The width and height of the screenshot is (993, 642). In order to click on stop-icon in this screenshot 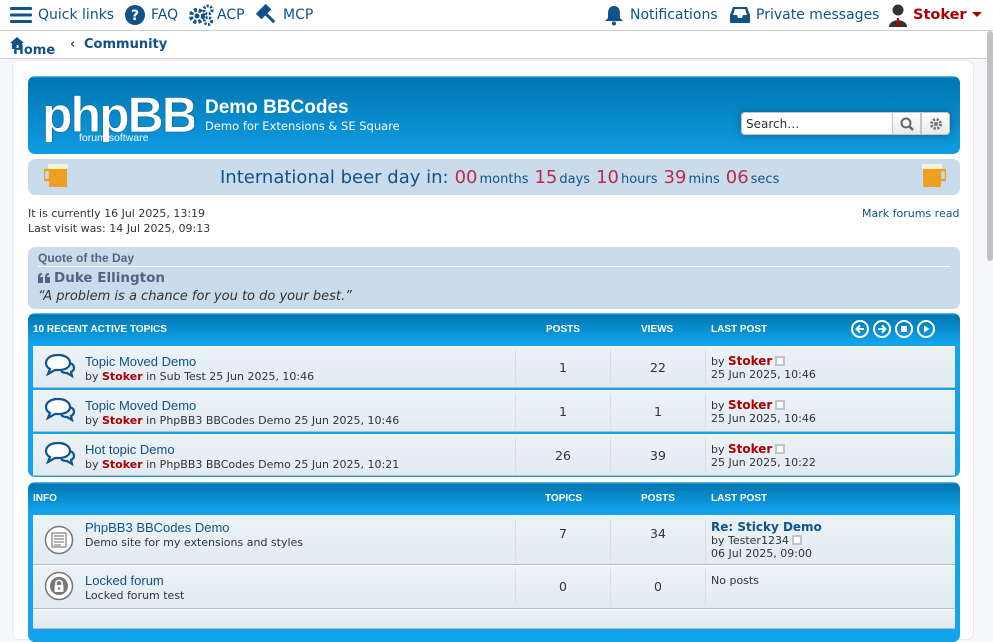, I will do `click(904, 329)`.